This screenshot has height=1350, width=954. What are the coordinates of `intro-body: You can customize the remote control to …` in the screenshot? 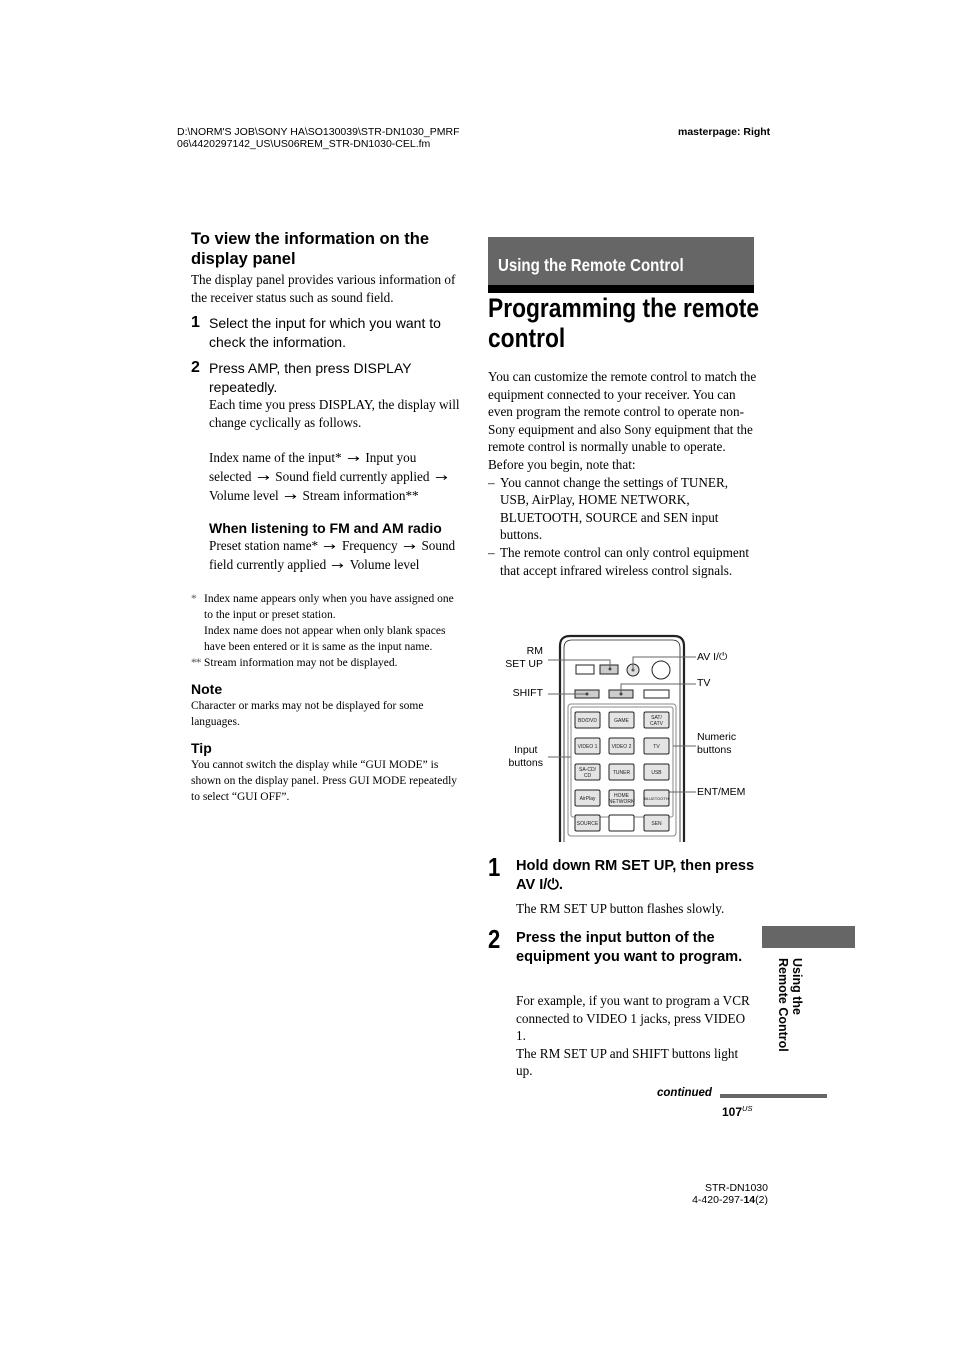 It's located at (623, 473).